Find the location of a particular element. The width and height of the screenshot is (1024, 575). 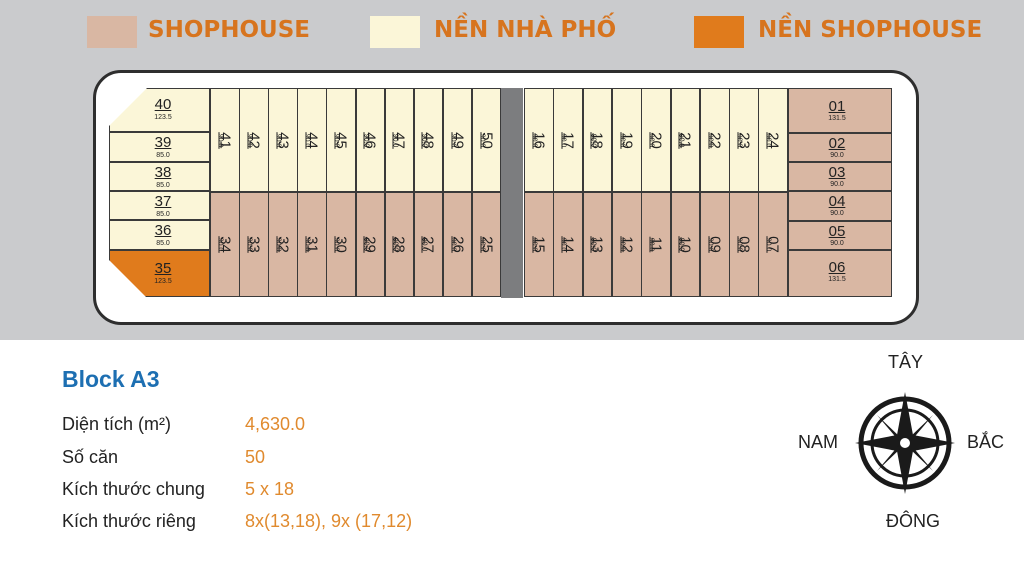

lot-14: 14 90.0 is located at coordinates (568, 244).